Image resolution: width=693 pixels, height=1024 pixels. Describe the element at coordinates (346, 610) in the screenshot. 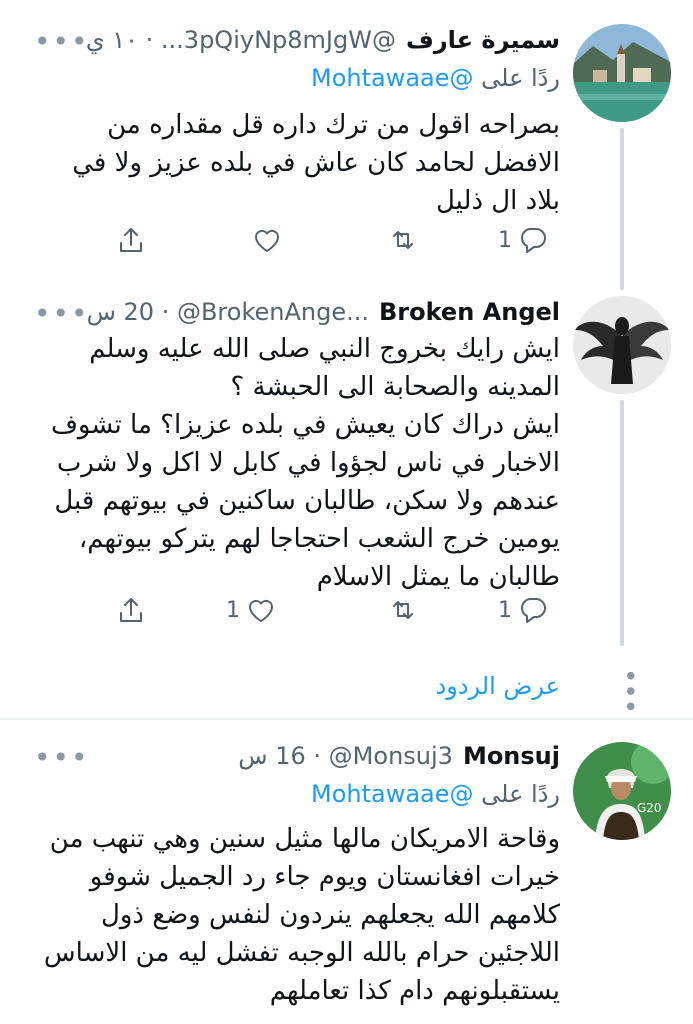

I see `tweet-actions: 1 1` at that location.